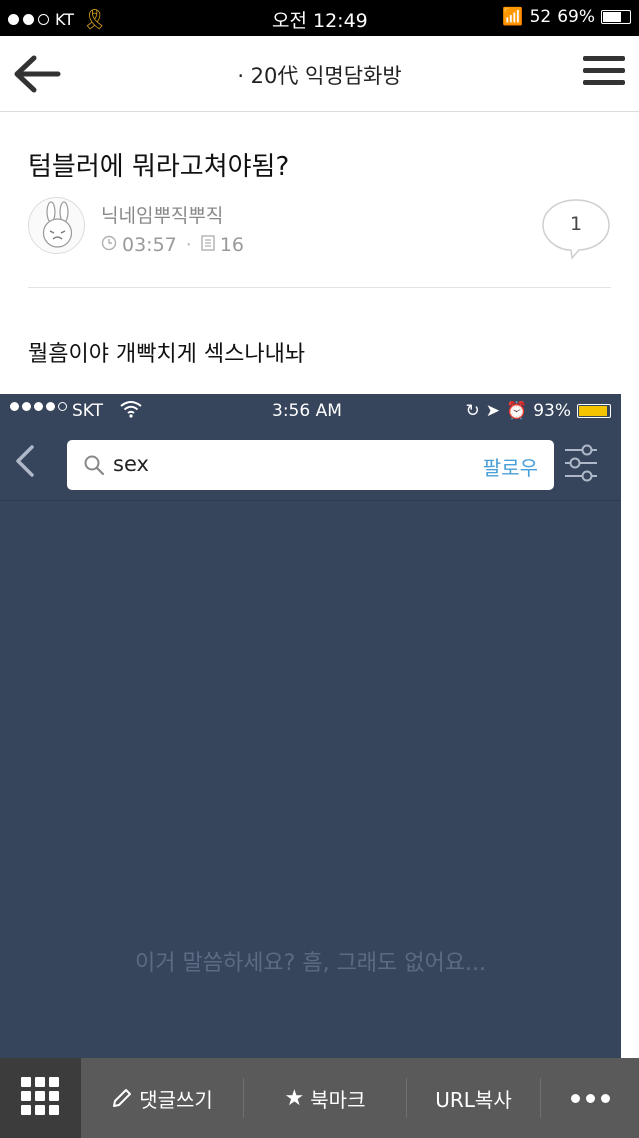 The height and width of the screenshot is (1138, 639). I want to click on embedded-follow-label: 팔로우, so click(510, 468).